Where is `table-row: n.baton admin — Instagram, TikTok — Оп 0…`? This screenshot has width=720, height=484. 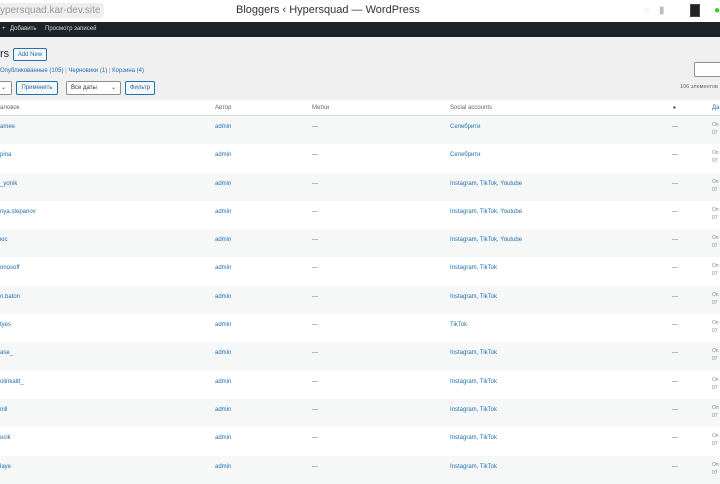
table-row: n.baton admin — Instagram, TikTok — Оп 0… is located at coordinates (360, 300).